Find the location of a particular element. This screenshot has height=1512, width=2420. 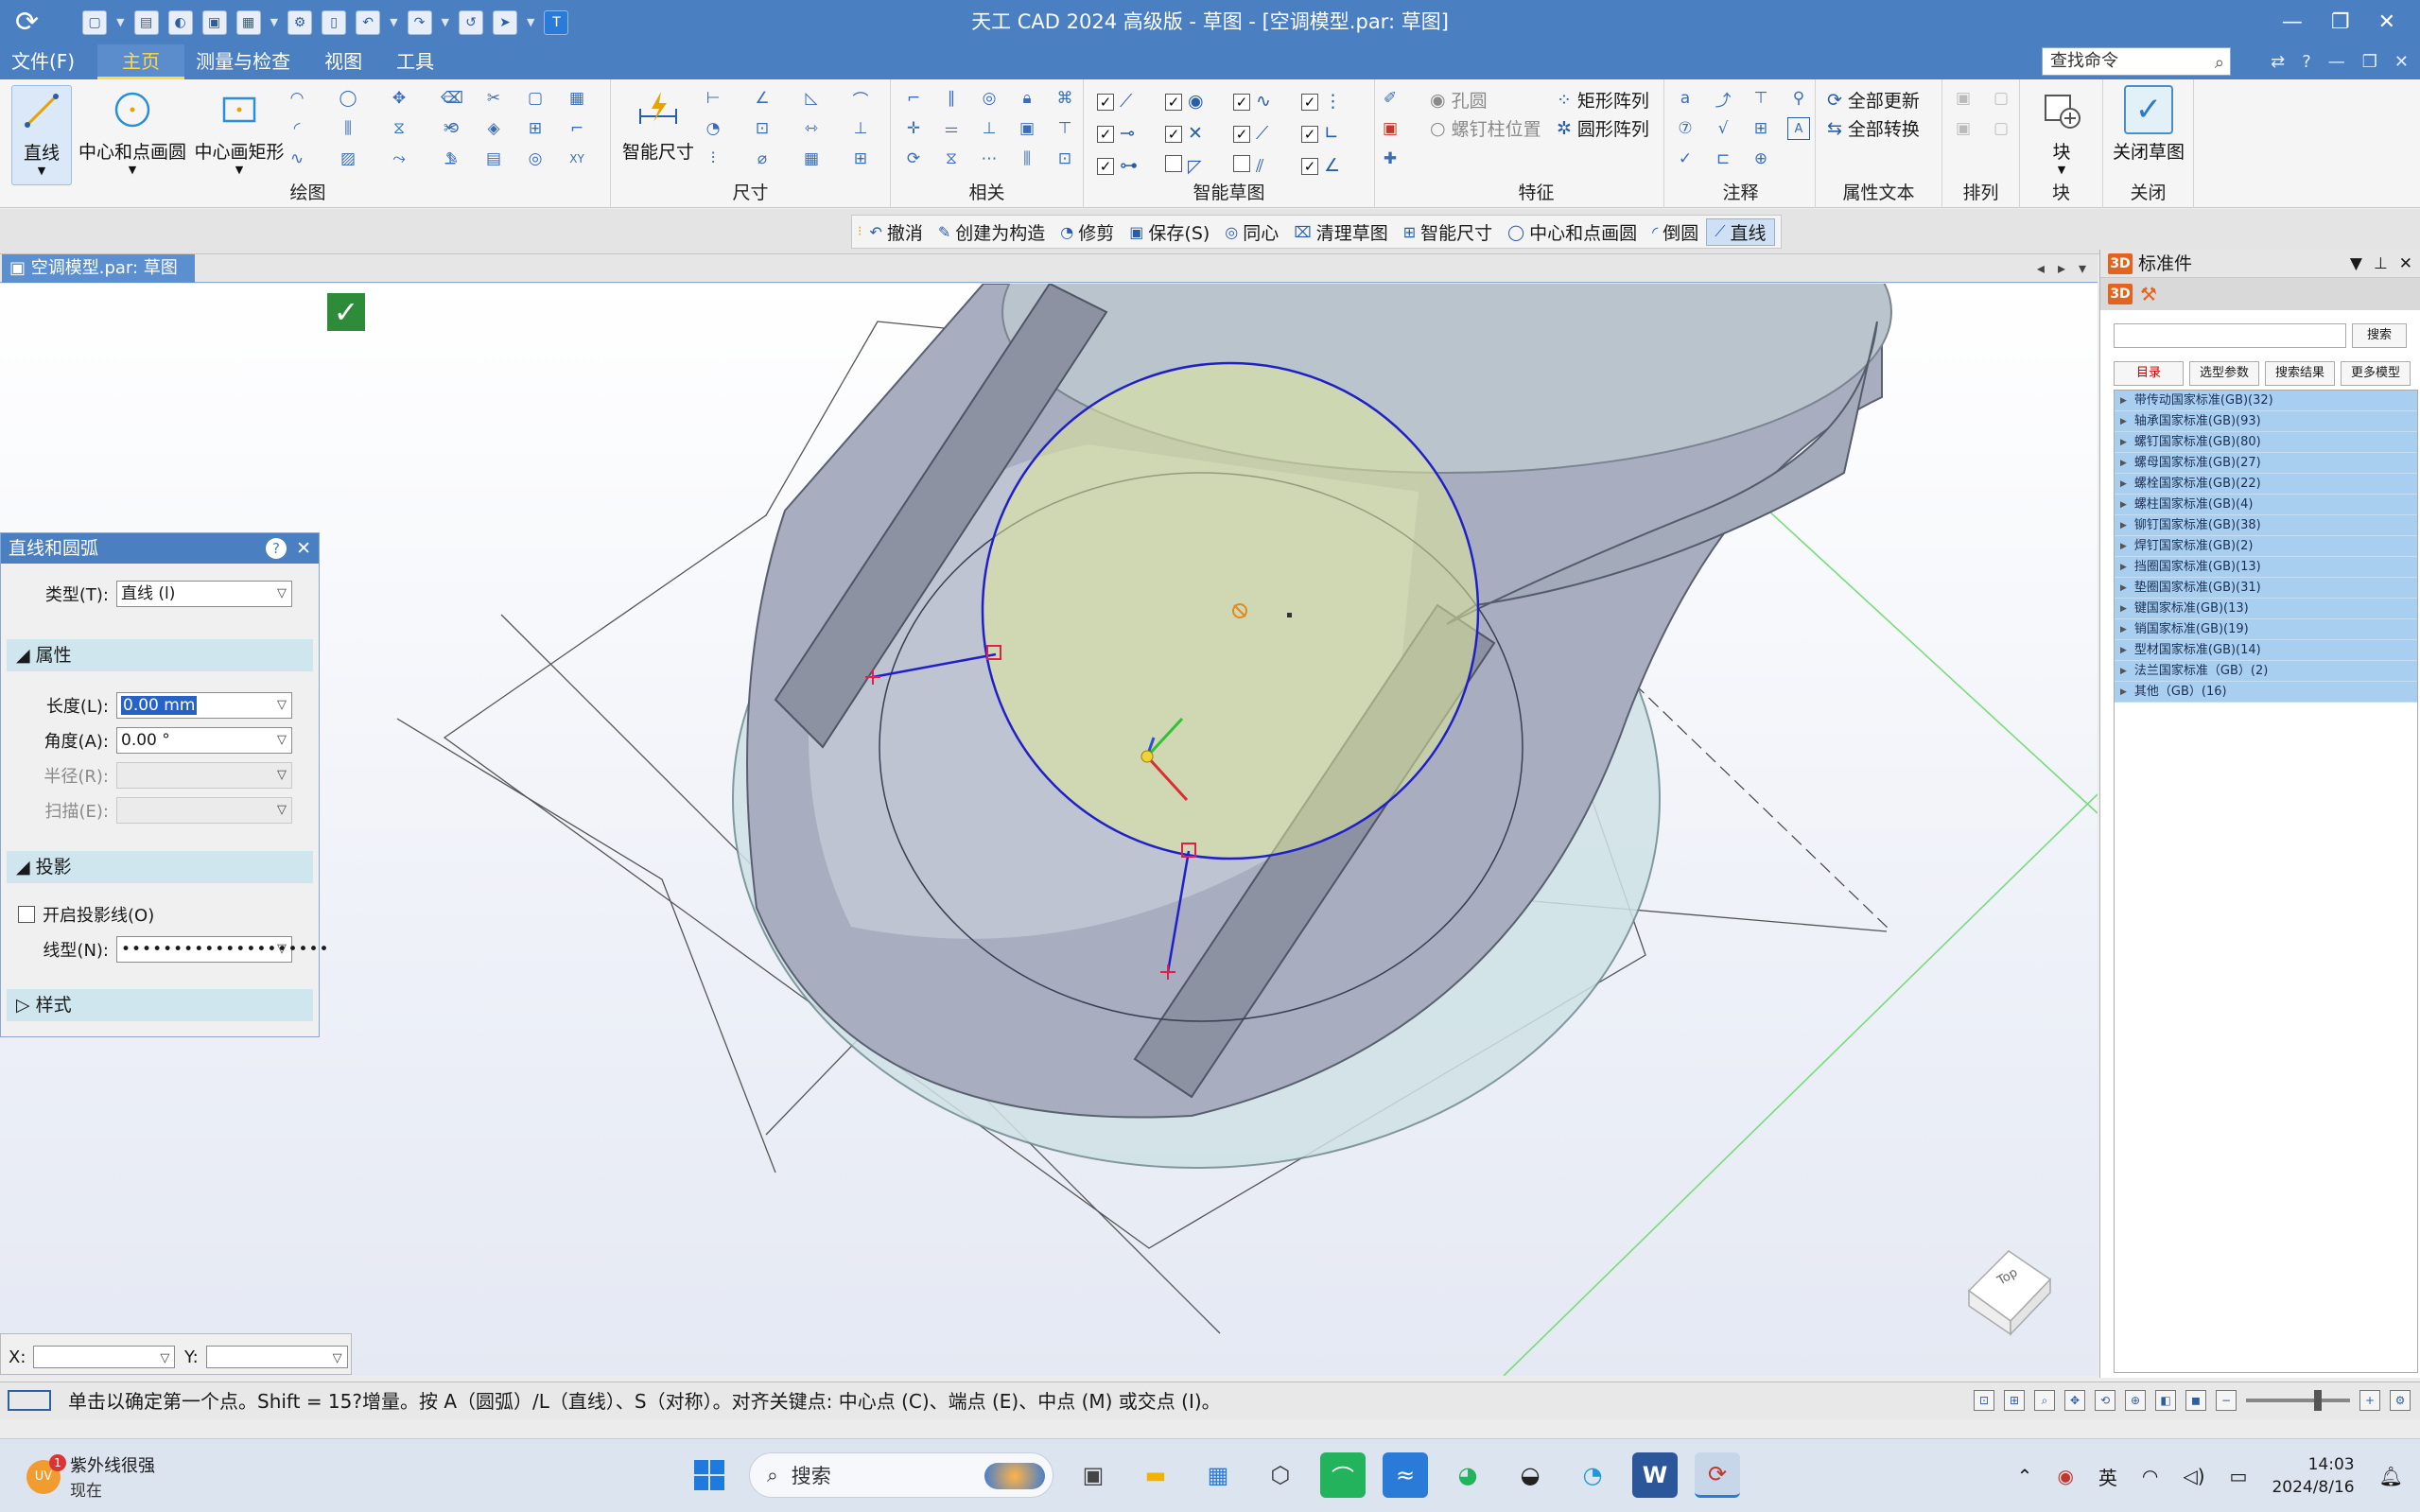

start-icon is located at coordinates (709, 1475).